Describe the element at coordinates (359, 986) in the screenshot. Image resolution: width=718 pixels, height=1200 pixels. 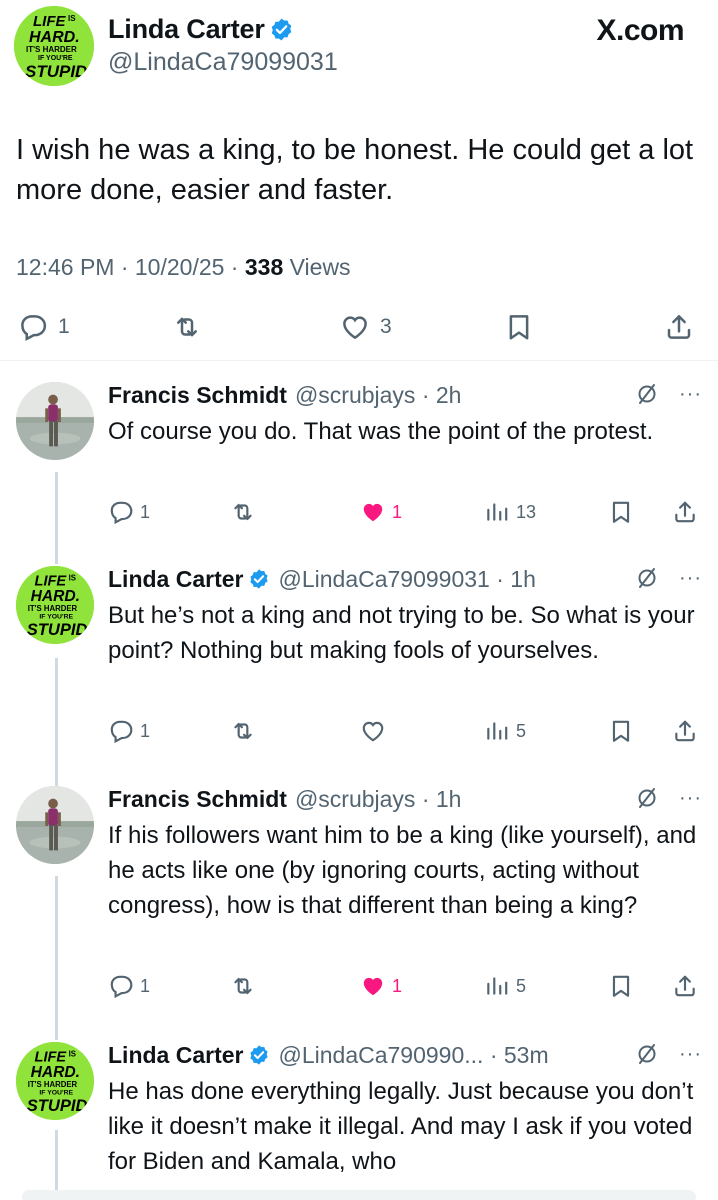
I see `reply-actions: 1 1 5` at that location.